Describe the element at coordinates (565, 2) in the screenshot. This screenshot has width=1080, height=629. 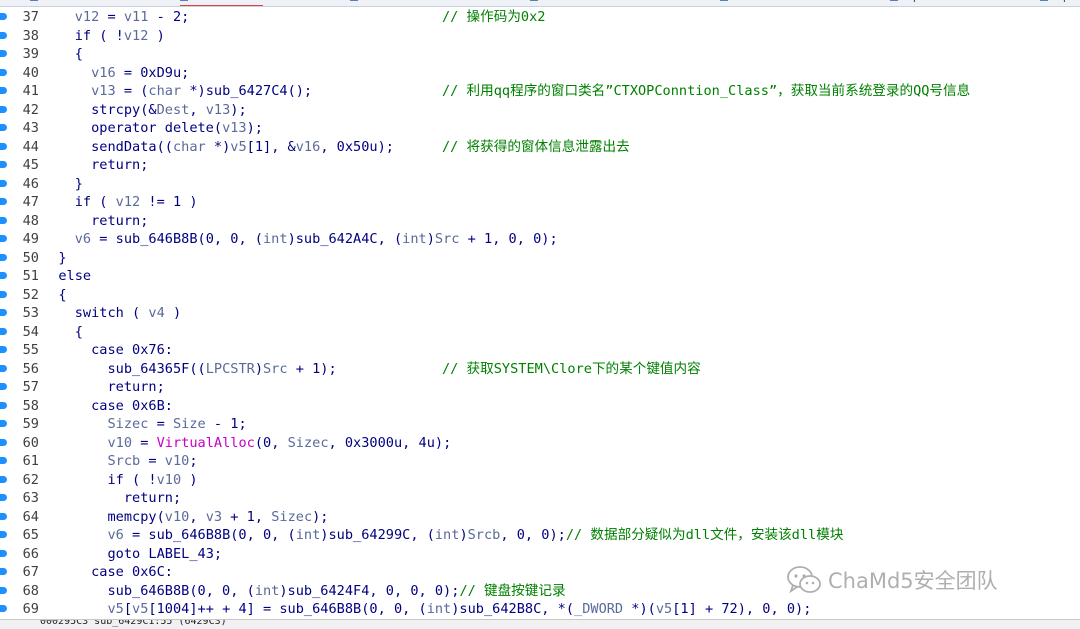
I see `tab-3: Structures` at that location.